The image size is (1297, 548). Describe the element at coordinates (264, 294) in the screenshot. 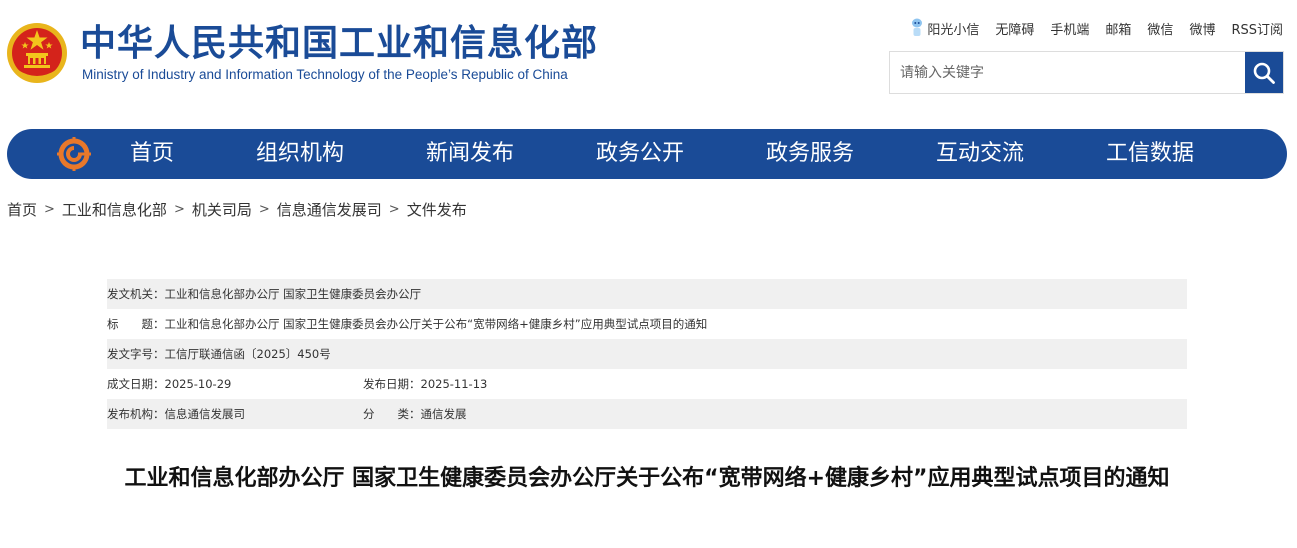

I see `meta-issuer: 发文机关：工业和信息化部办公厅 国家卫生健康委员会办公厅` at that location.